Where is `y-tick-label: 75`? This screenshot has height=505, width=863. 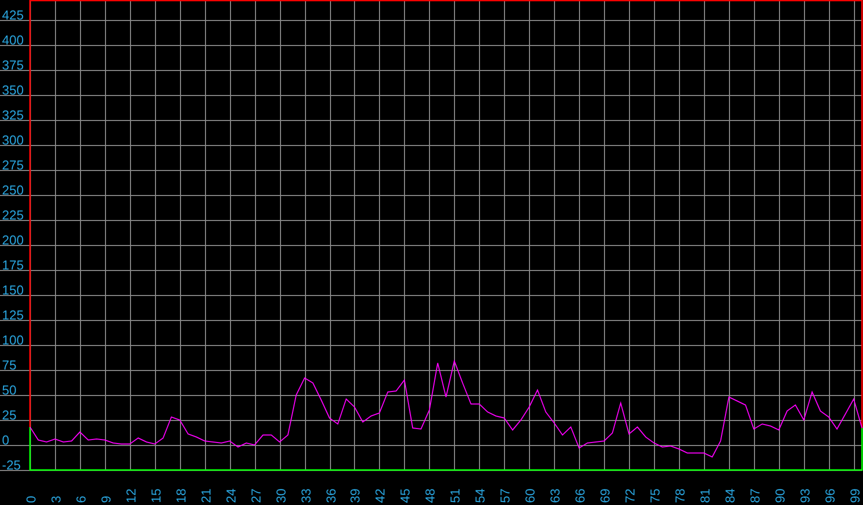 y-tick-label: 75 is located at coordinates (9, 365).